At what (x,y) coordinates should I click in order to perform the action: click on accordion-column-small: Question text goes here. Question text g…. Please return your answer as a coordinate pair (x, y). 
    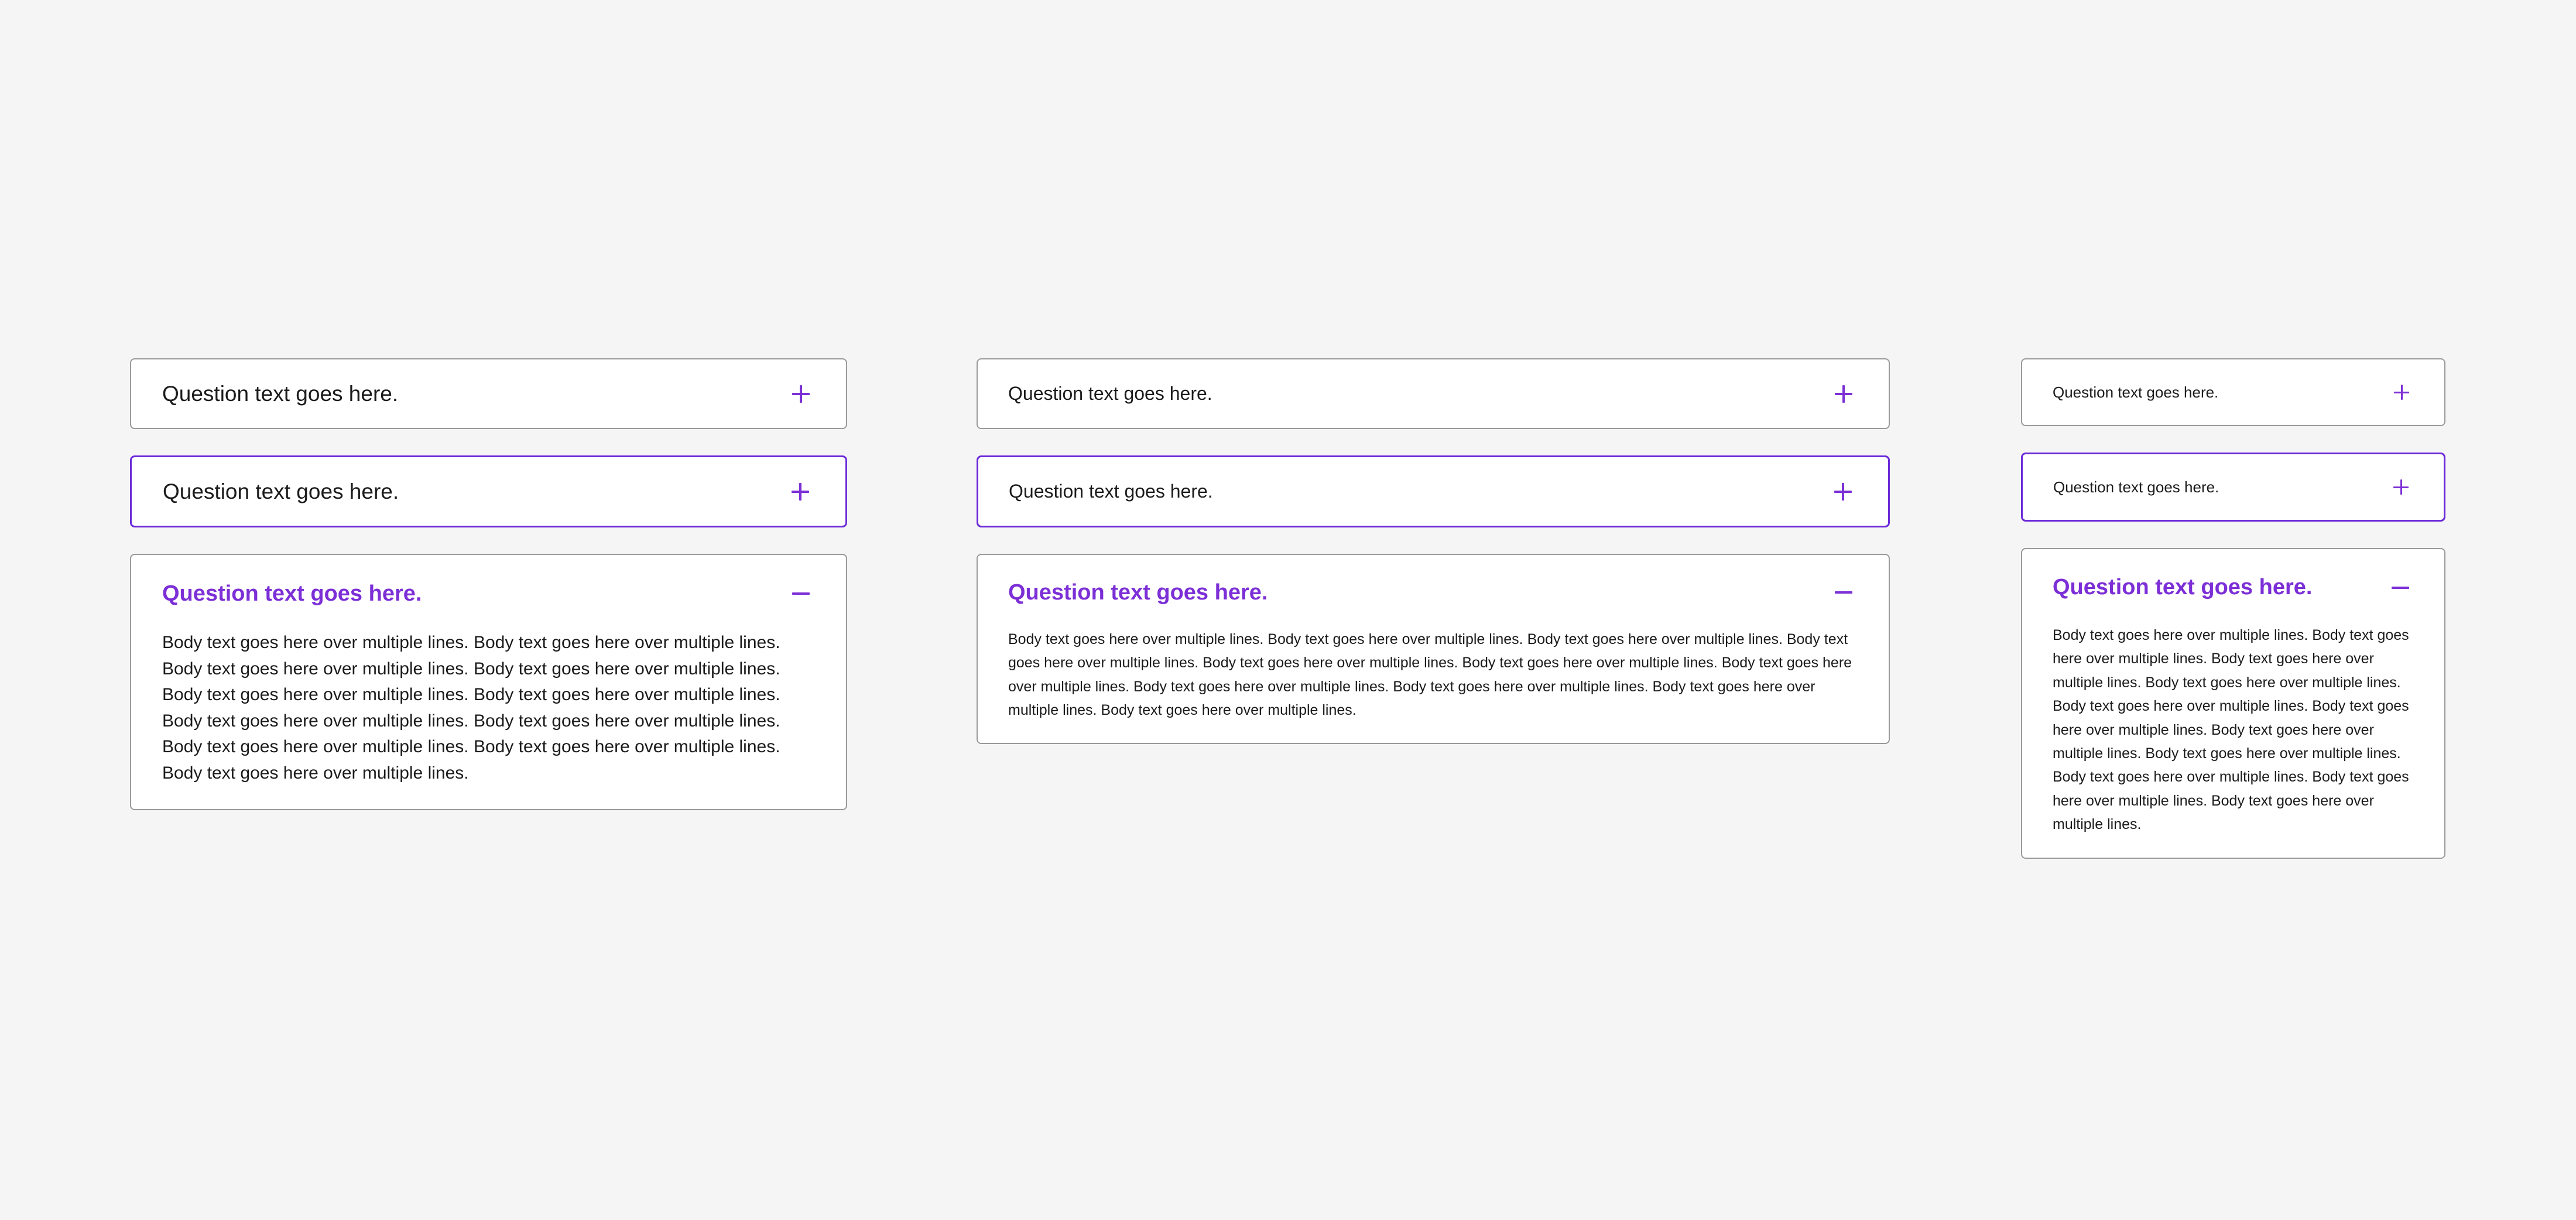
    Looking at the image, I should click on (2233, 621).